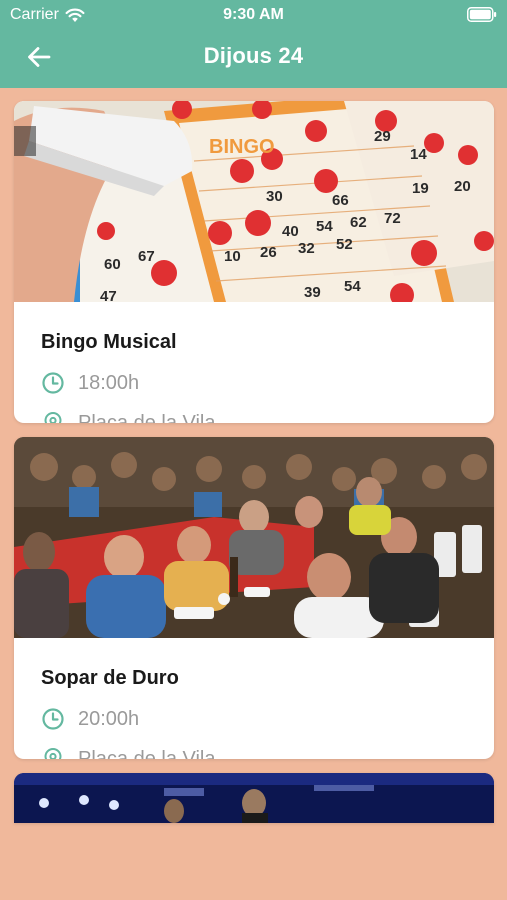 The width and height of the screenshot is (507, 900). Describe the element at coordinates (109, 342) in the screenshot. I see `event-title: Bingo Musical` at that location.